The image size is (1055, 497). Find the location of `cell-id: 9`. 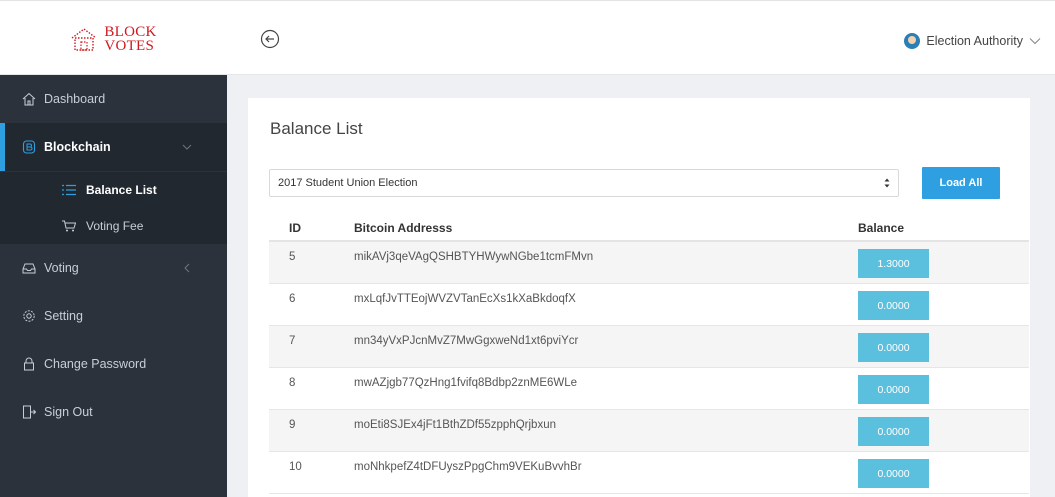

cell-id: 9 is located at coordinates (292, 425).